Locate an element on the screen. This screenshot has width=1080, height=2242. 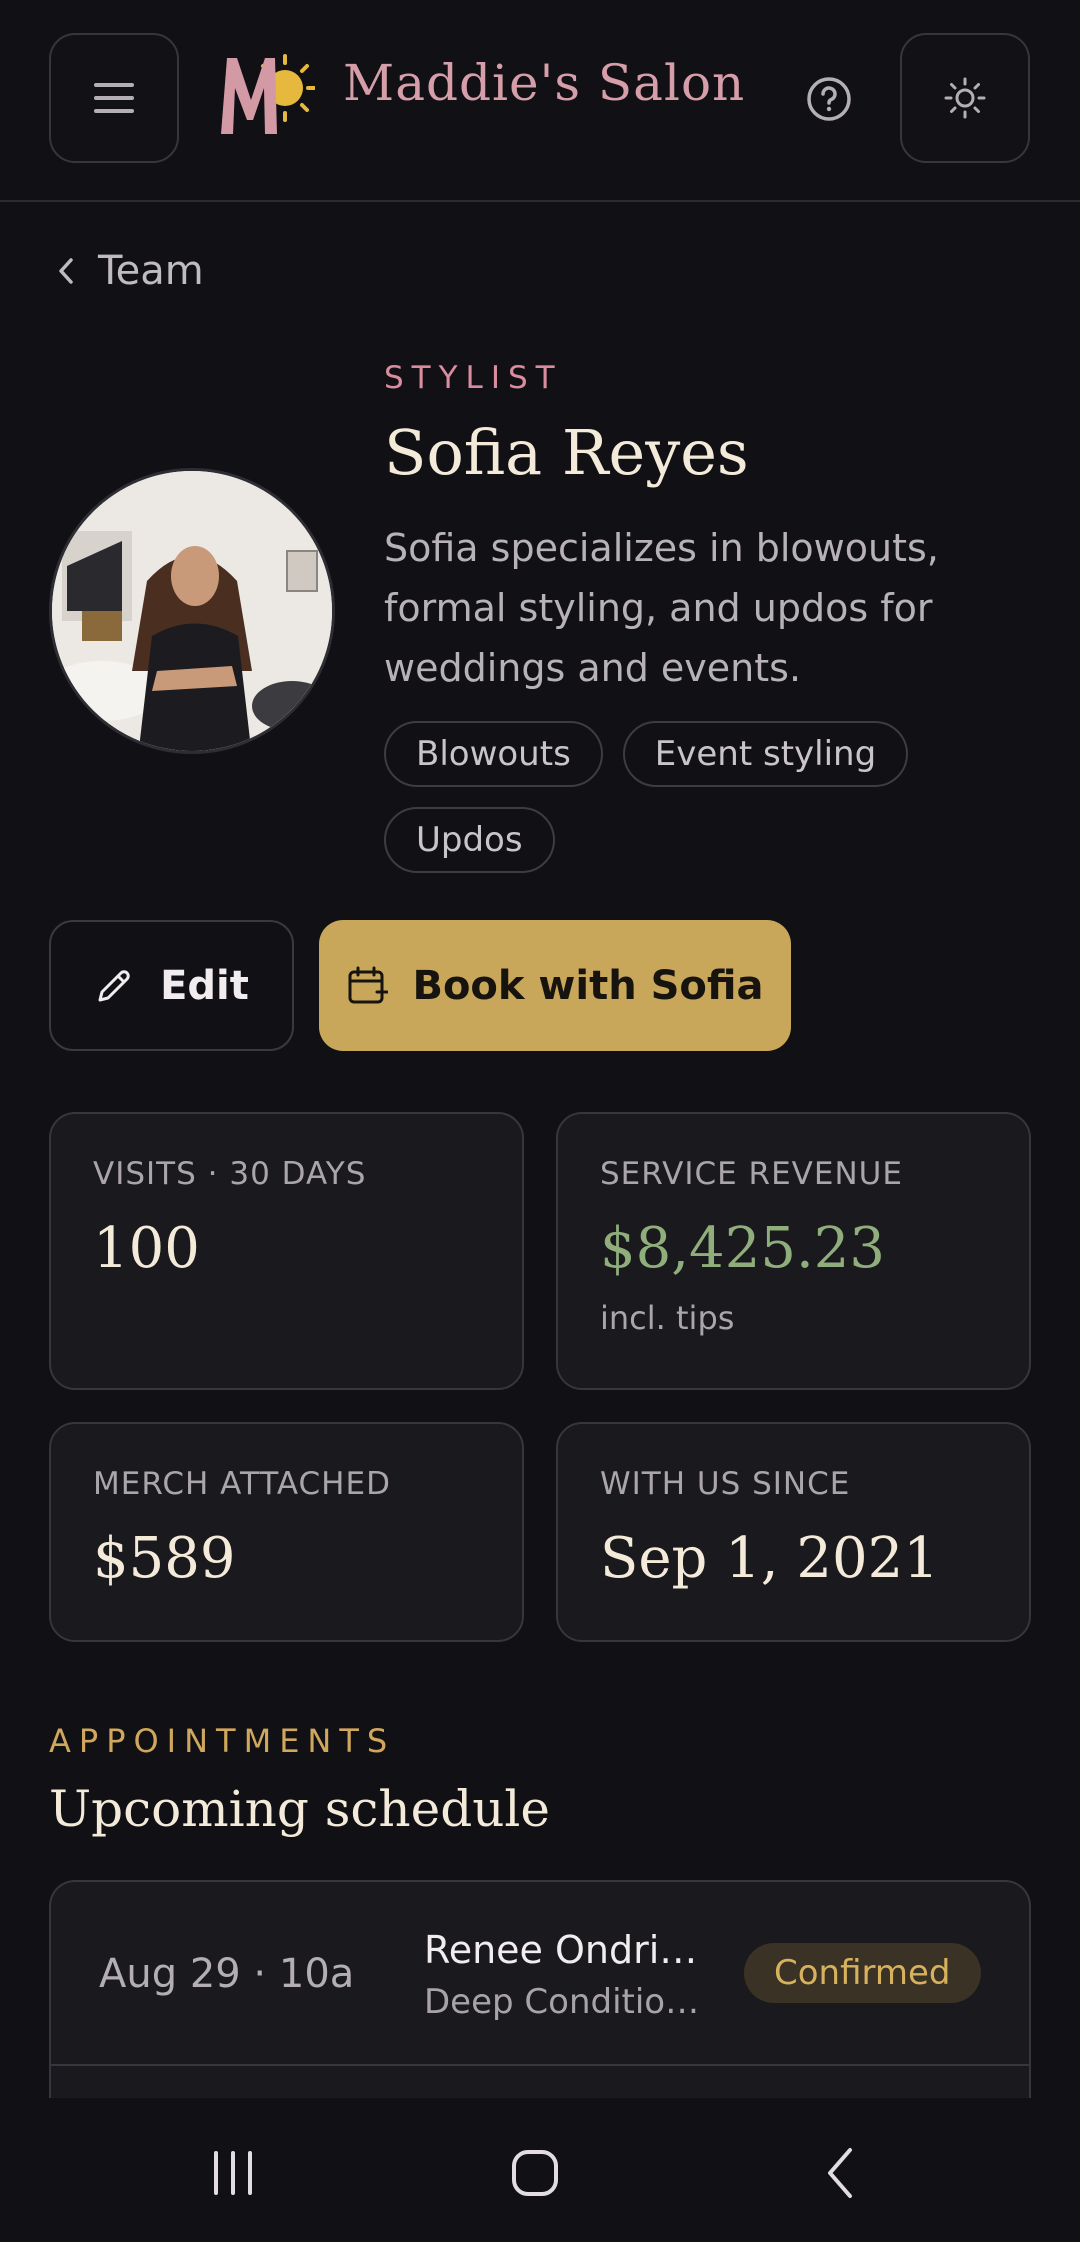
merch-label: MERCH ATTACHED is located at coordinates (242, 1484).